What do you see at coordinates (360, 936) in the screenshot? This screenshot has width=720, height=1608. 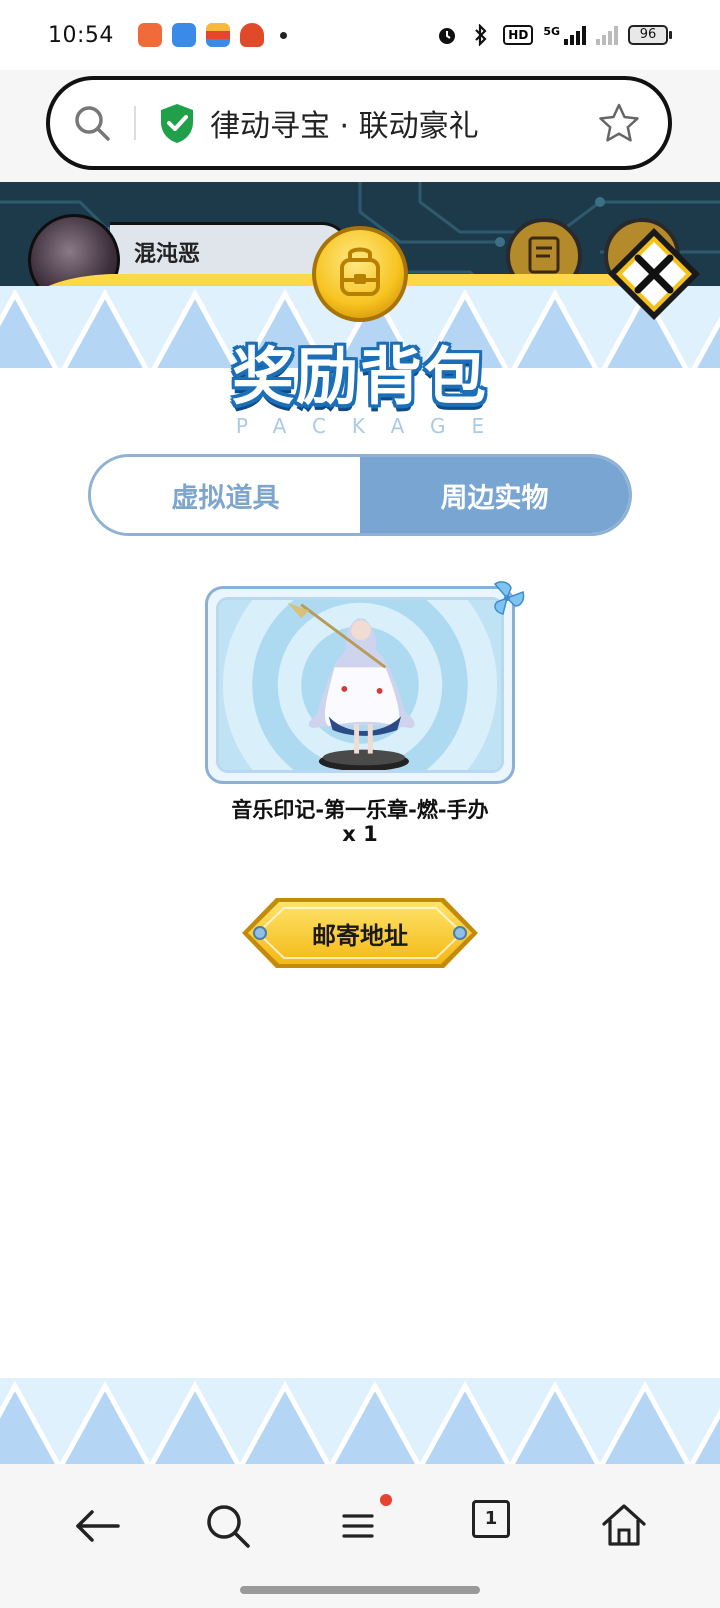 I see `mailing-address-label: 邮寄地址` at bounding box center [360, 936].